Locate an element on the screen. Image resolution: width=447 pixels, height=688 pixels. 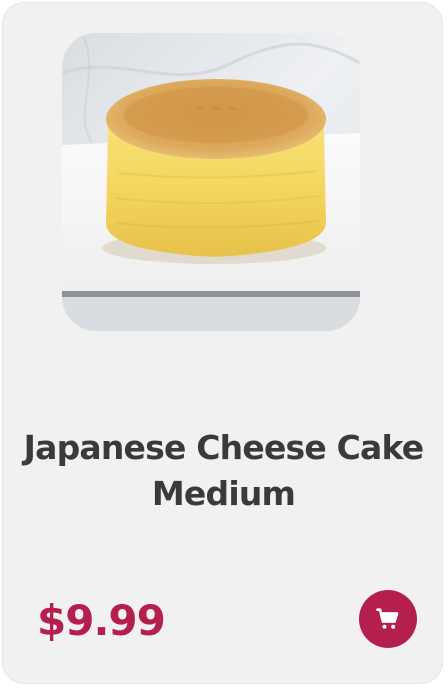
cart-icon is located at coordinates (387, 618).